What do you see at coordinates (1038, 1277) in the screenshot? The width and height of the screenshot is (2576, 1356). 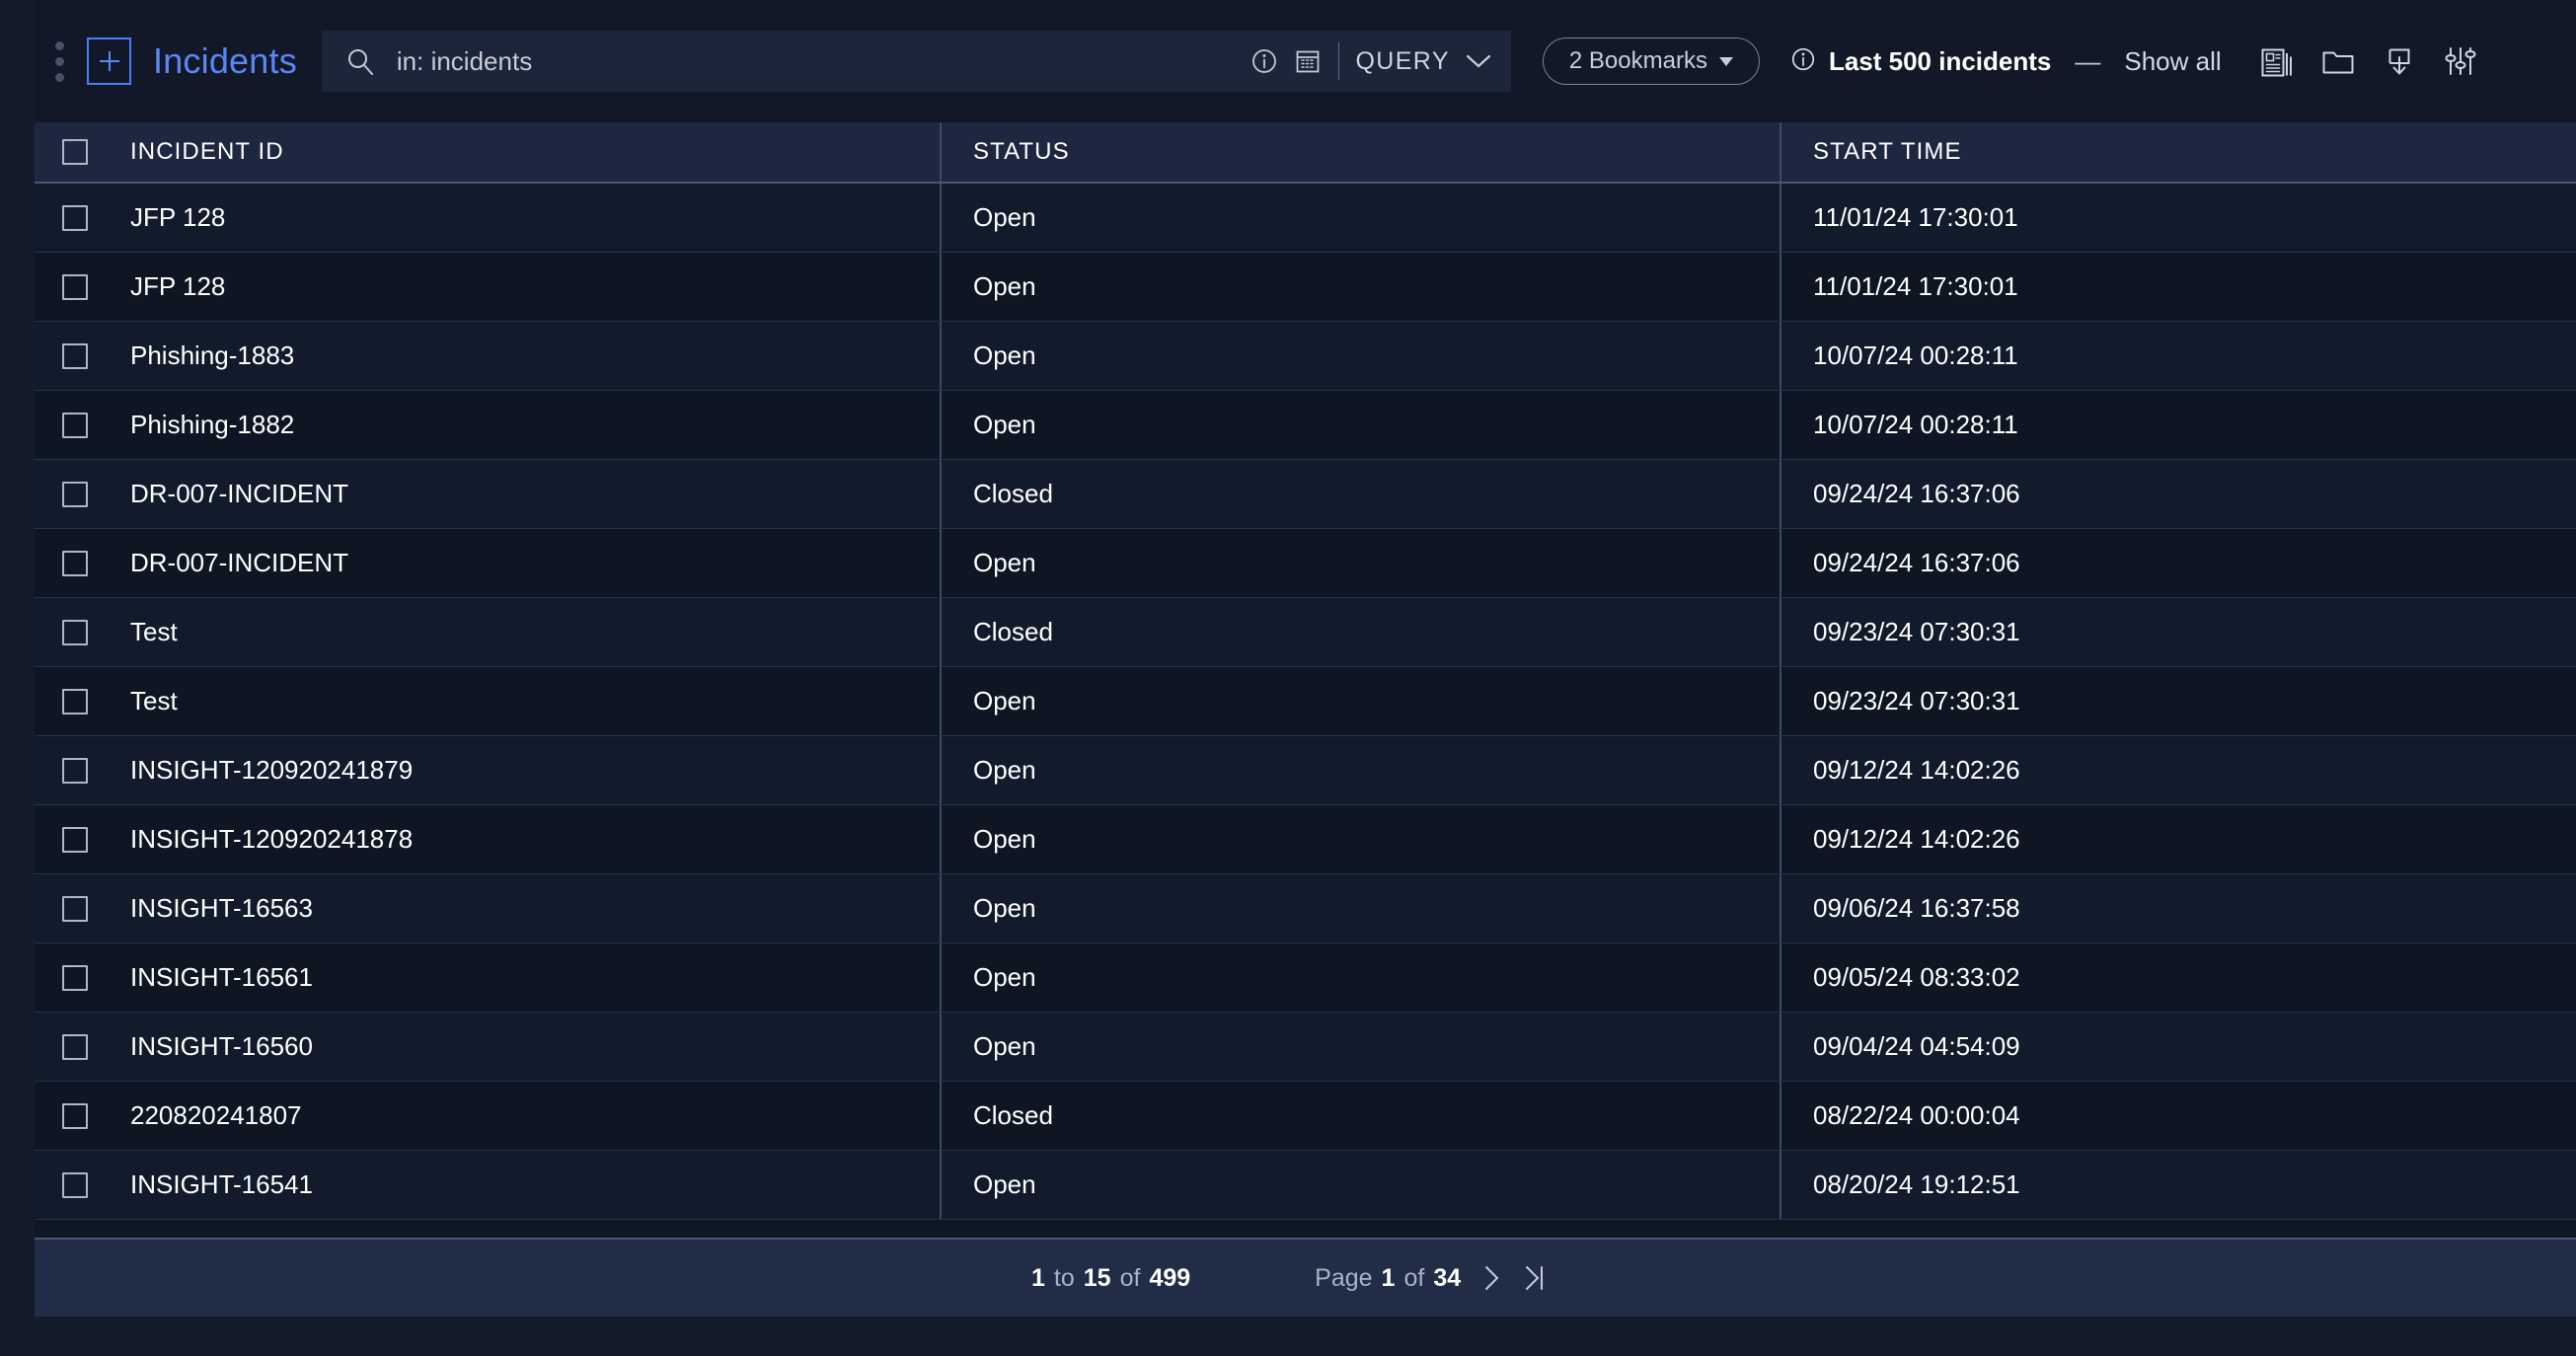 I see `range-from: 1` at bounding box center [1038, 1277].